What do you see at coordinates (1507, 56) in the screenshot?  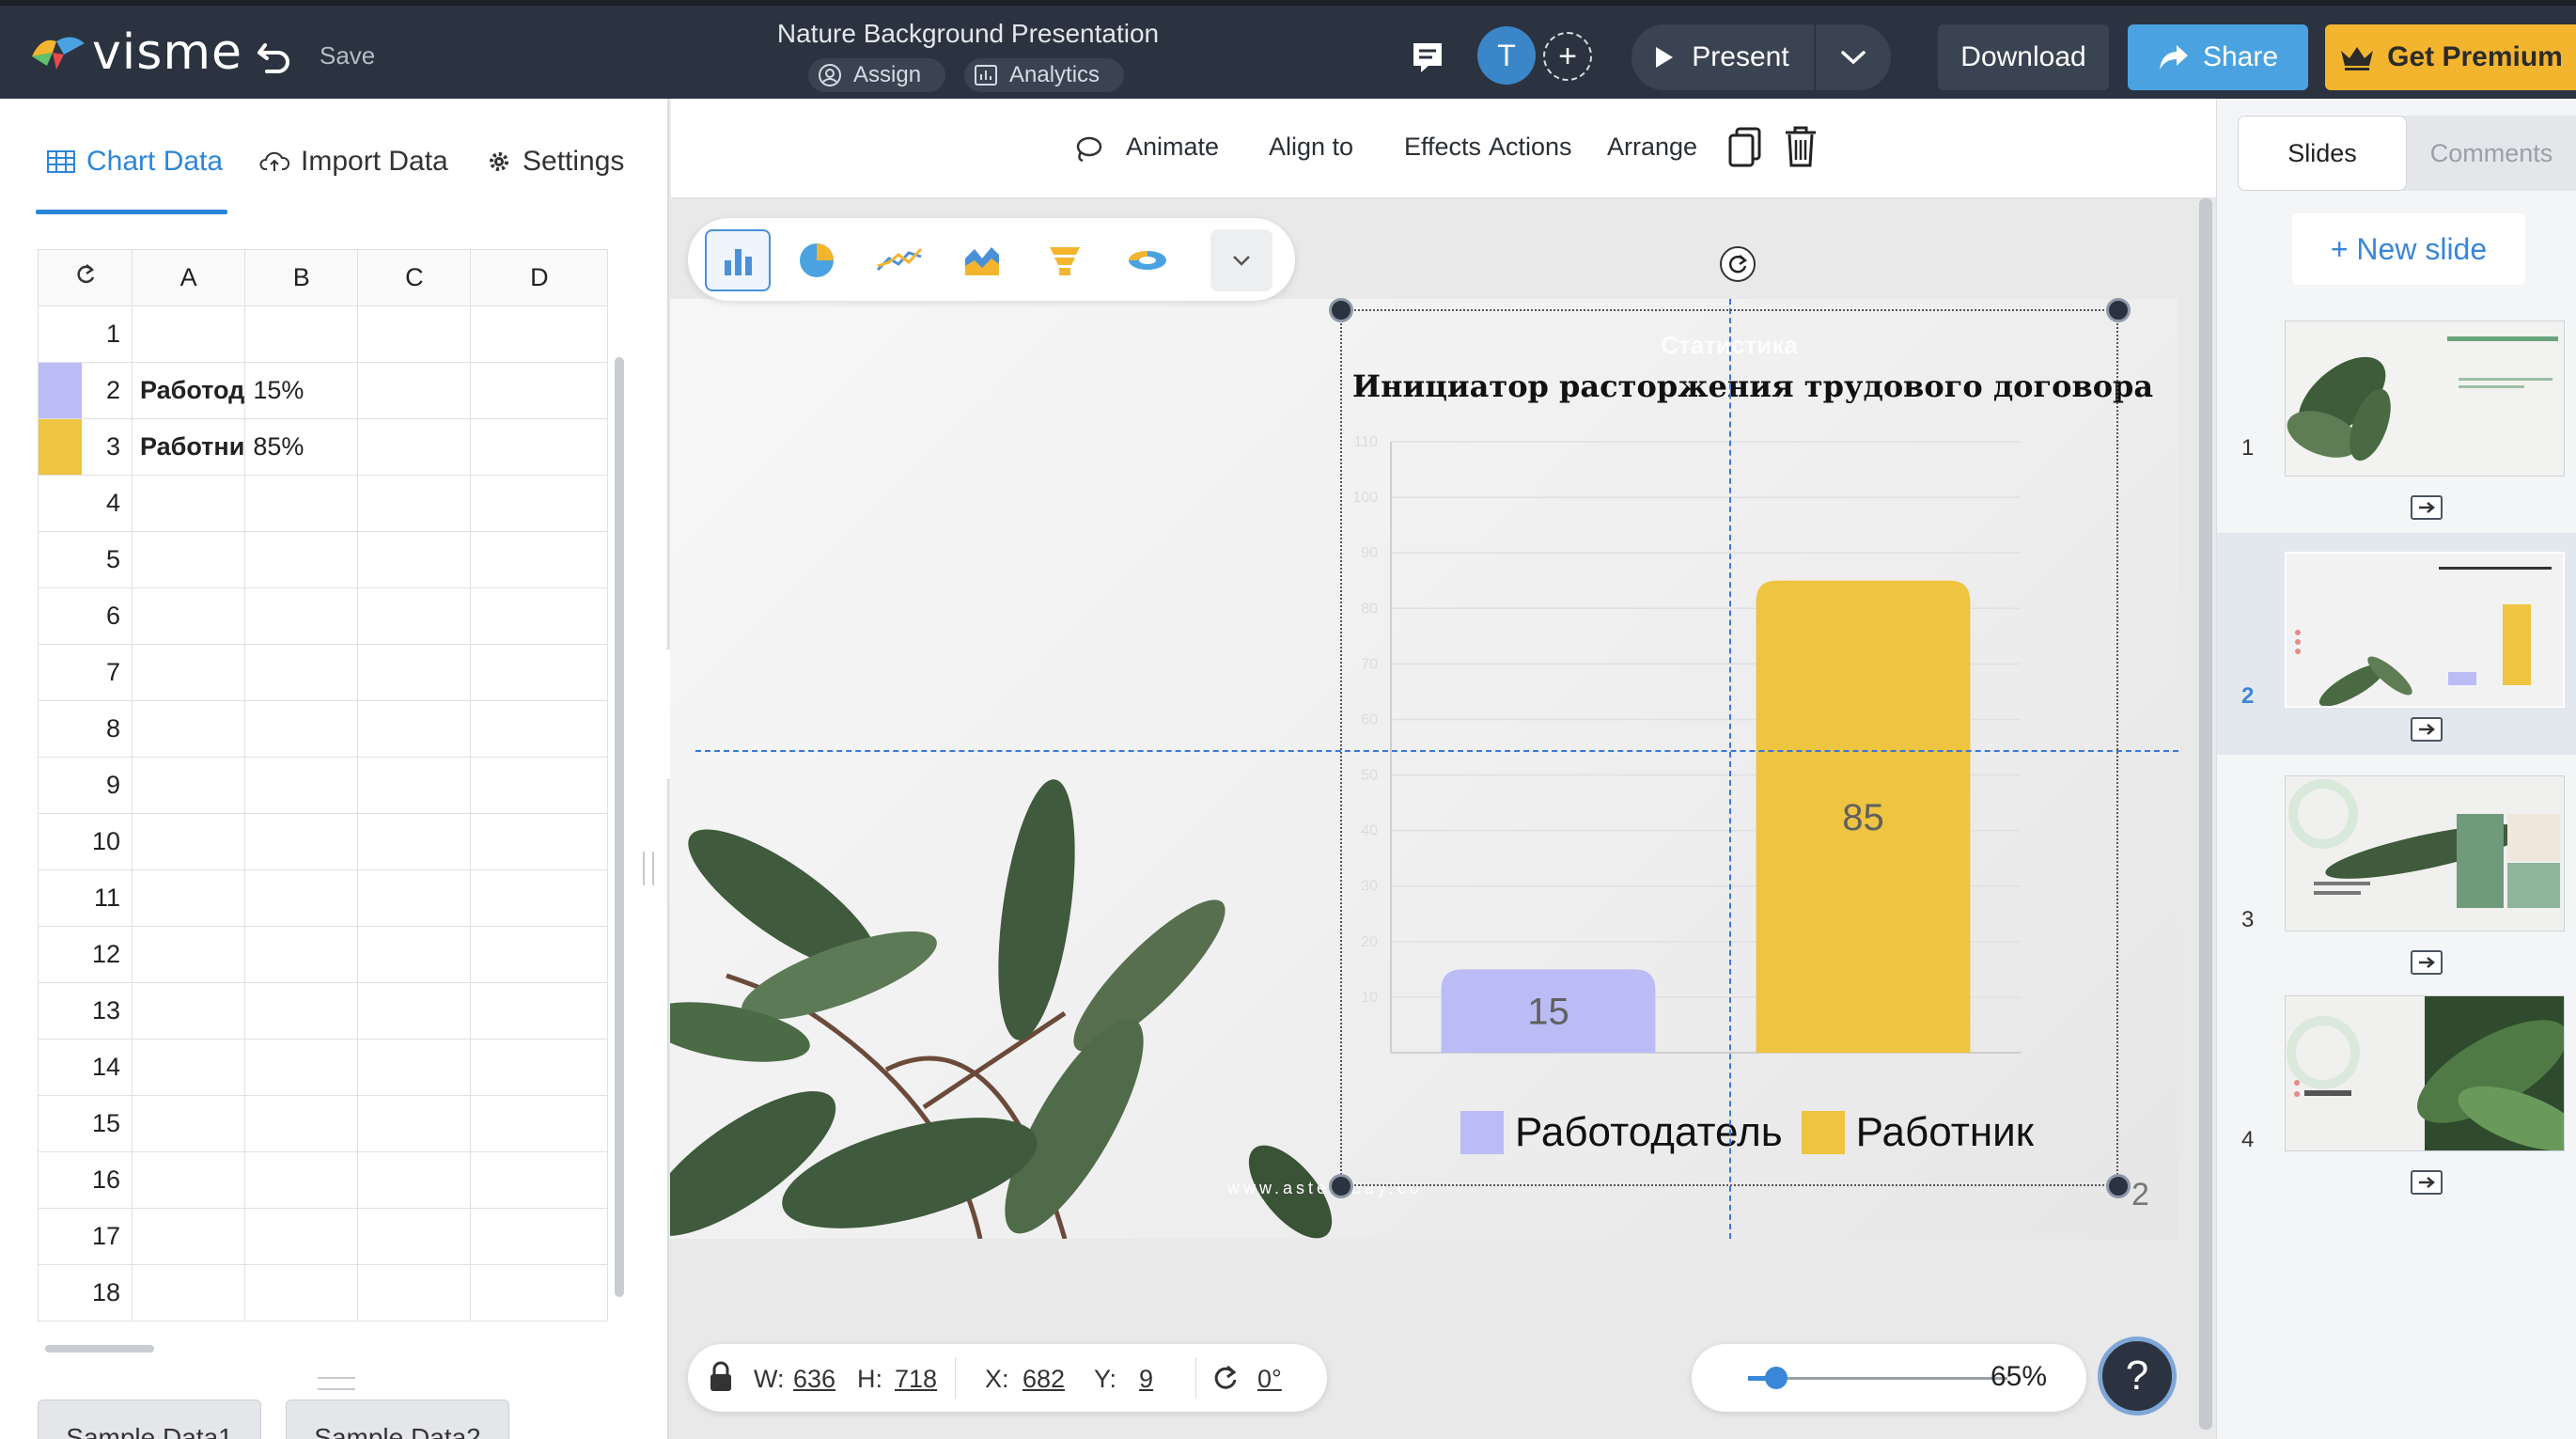 I see `user-avatar: T` at bounding box center [1507, 56].